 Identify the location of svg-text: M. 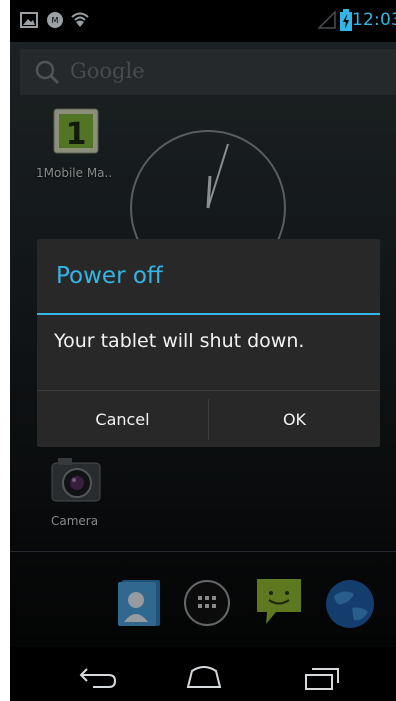
(55, 20).